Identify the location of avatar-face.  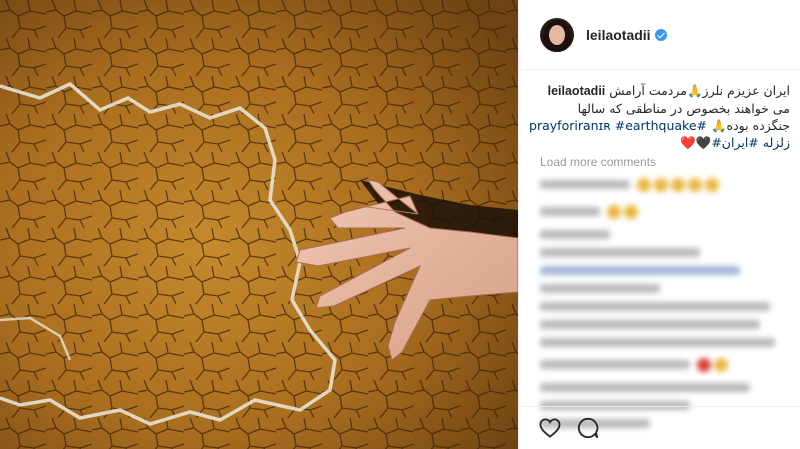
(557, 34).